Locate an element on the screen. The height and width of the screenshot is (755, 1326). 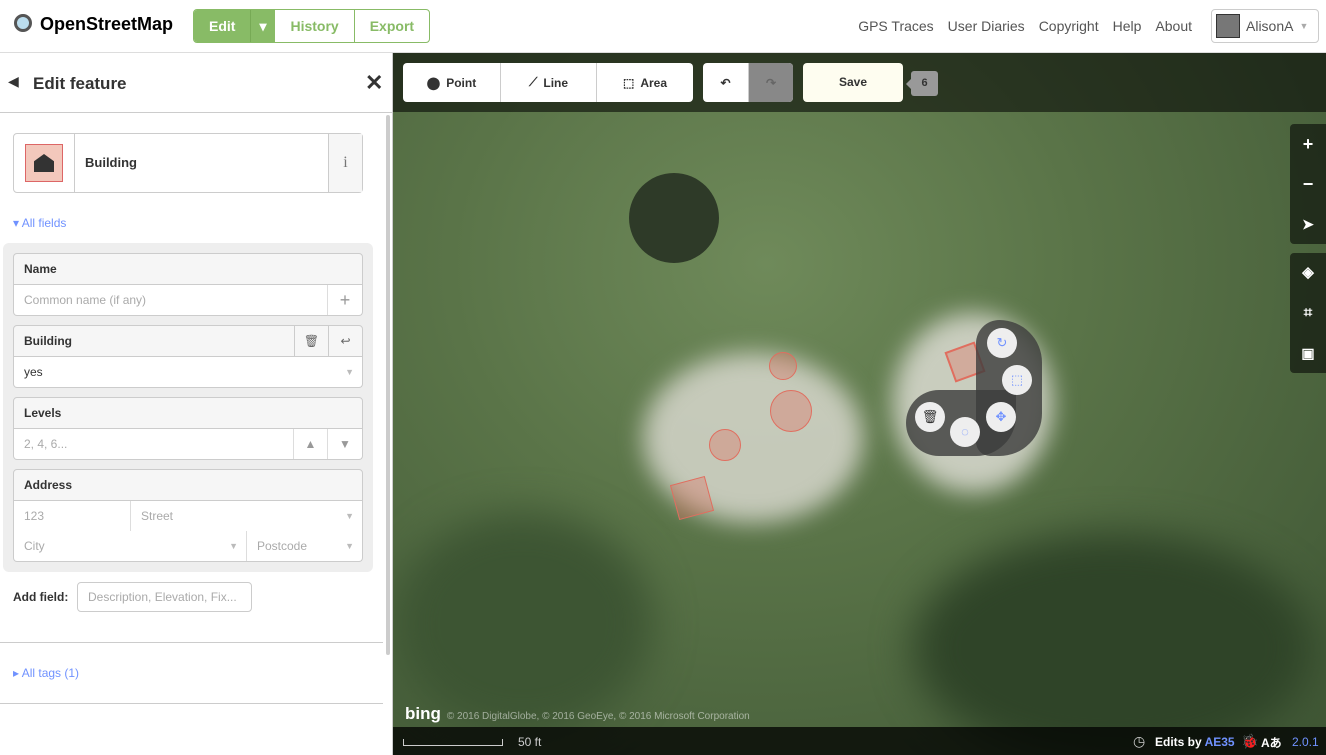
version-link: 2.0.1 is located at coordinates (1305, 742).